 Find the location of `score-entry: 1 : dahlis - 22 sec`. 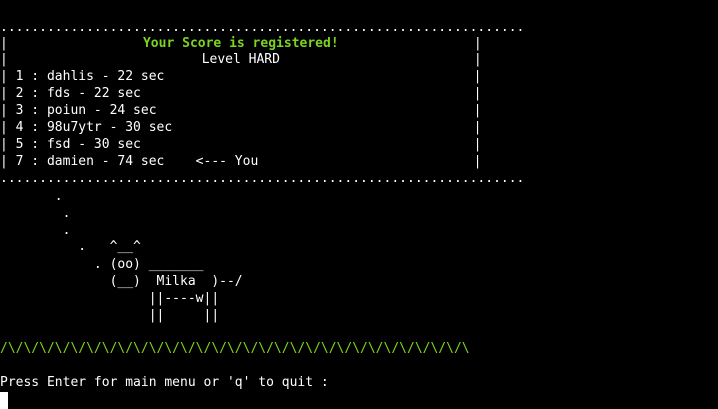

score-entry: 1 : dahlis - 22 sec is located at coordinates (90, 76).